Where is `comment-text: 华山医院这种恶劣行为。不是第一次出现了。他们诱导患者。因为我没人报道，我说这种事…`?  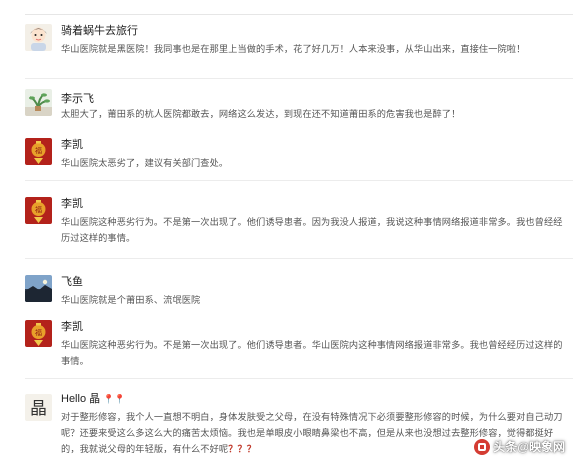
comment-text: 华山医院这种恶劣行为。不是第一次出现了。他们诱导患者。因为我没人报道，我说这种事… is located at coordinates (312, 230).